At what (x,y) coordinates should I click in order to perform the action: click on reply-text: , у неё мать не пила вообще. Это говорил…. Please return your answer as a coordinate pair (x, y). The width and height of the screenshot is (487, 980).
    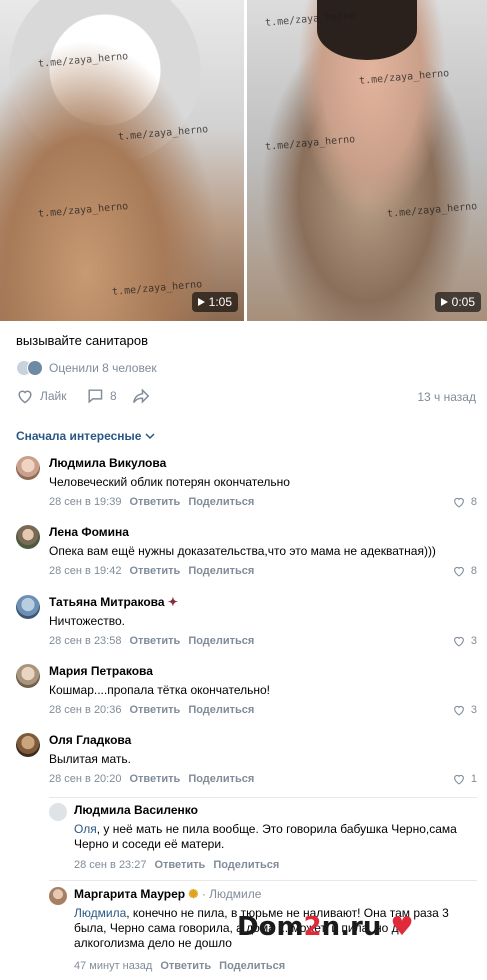
    Looking at the image, I should click on (265, 836).